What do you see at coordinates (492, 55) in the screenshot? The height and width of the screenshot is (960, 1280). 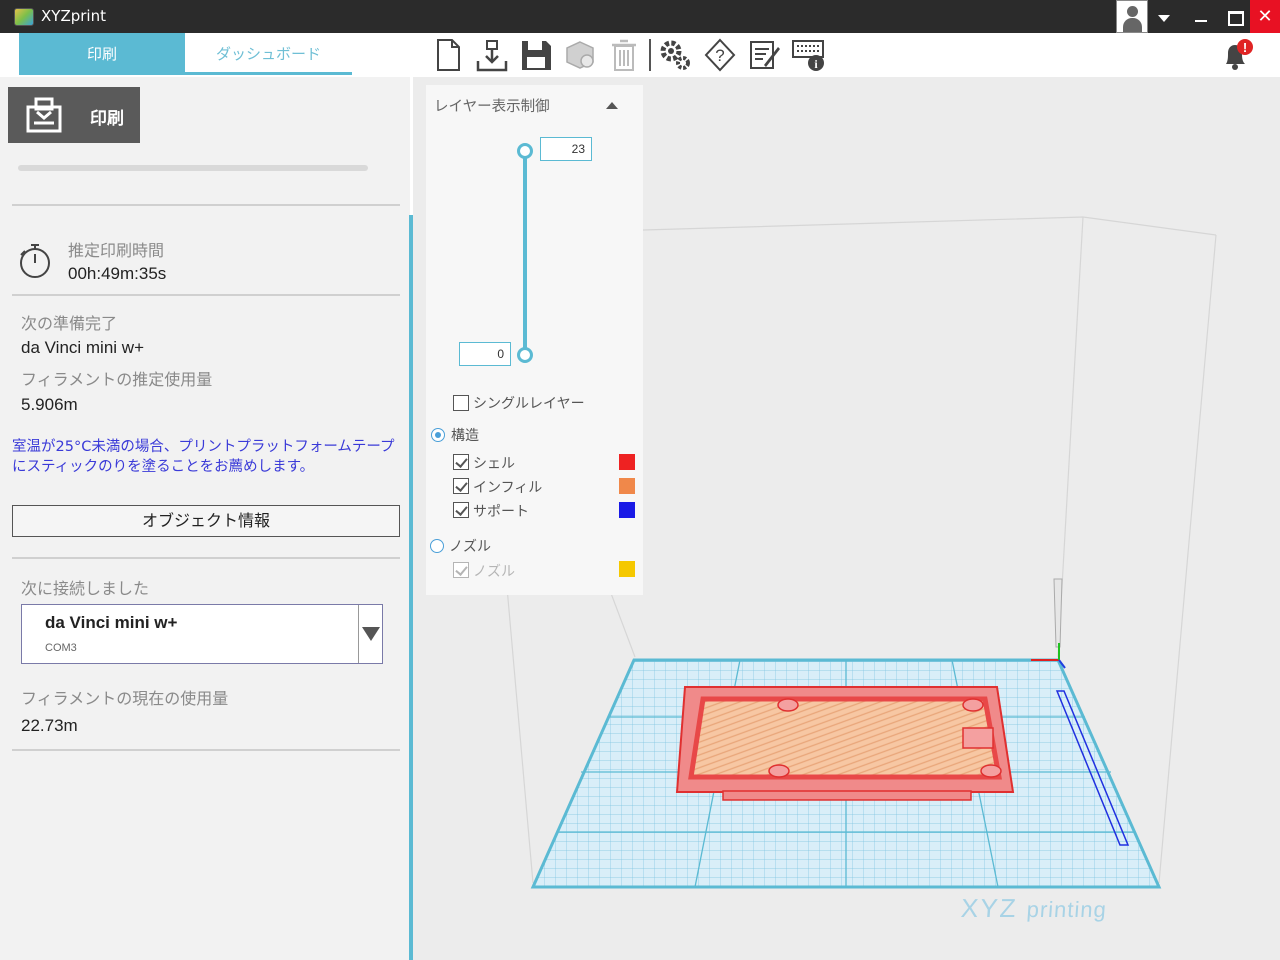 I see `import-icon` at bounding box center [492, 55].